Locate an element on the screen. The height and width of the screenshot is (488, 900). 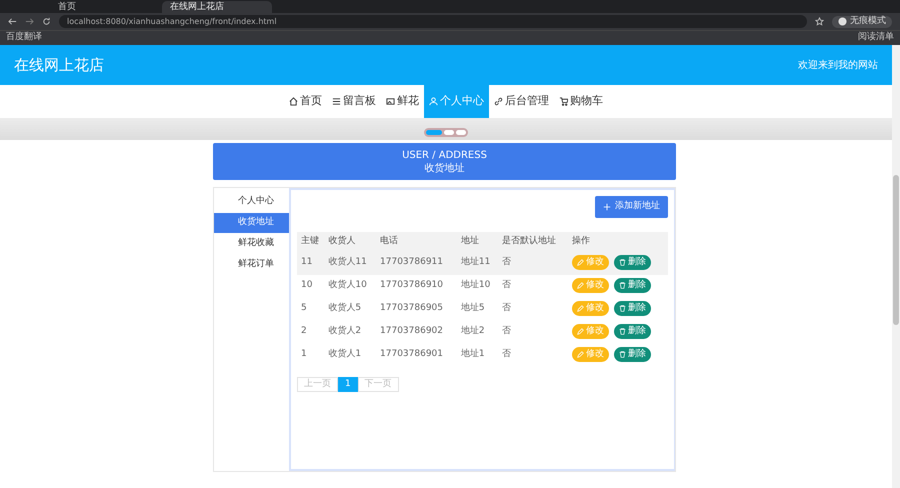
avatar-icon is located at coordinates (842, 21).